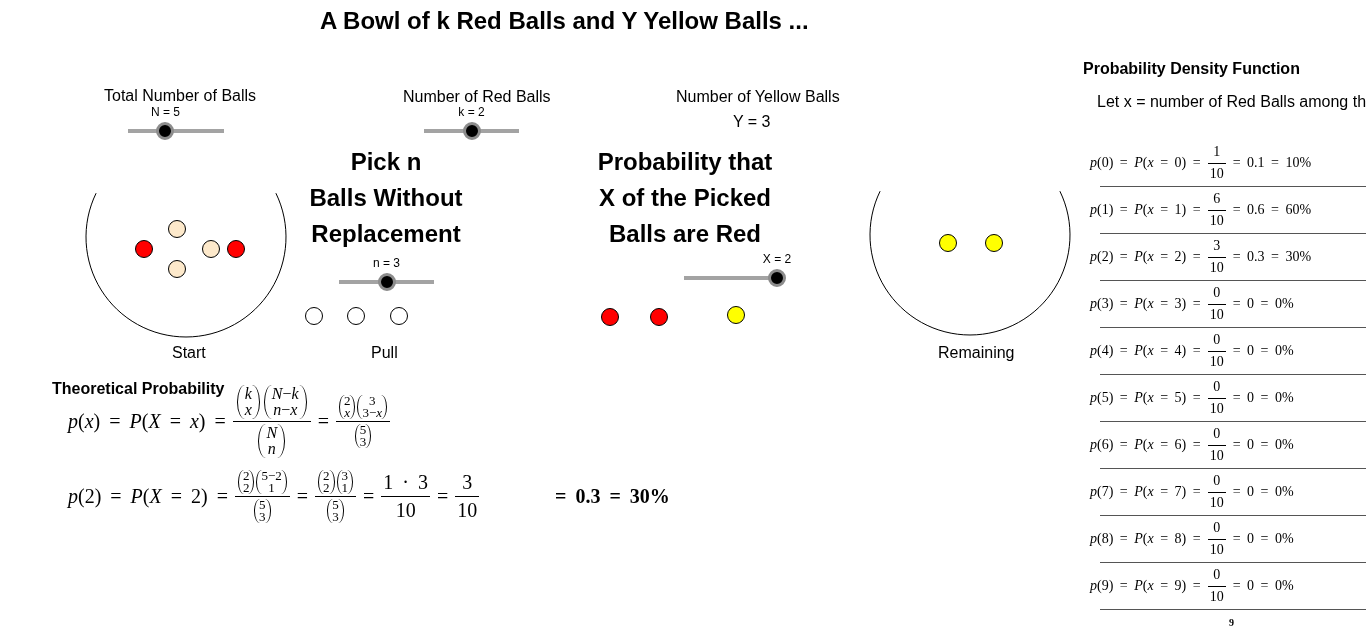 The image size is (1366, 631). Describe the element at coordinates (752, 121) in the screenshot. I see `value-text: Y = 3` at that location.